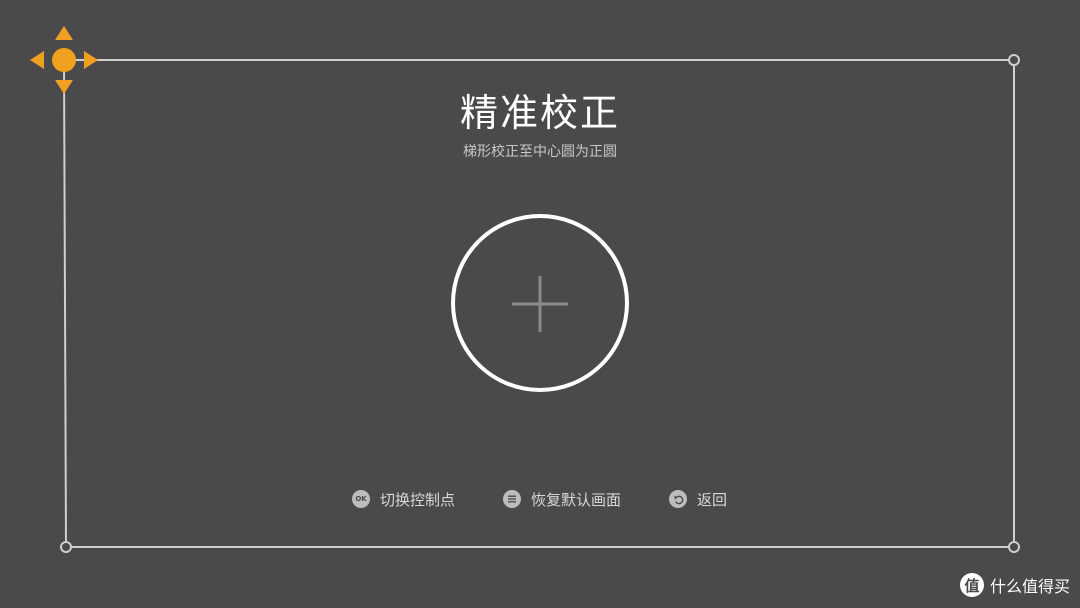 This screenshot has height=608, width=1080. Describe the element at coordinates (576, 499) in the screenshot. I see `hint-label: 恢复默认画面` at that location.